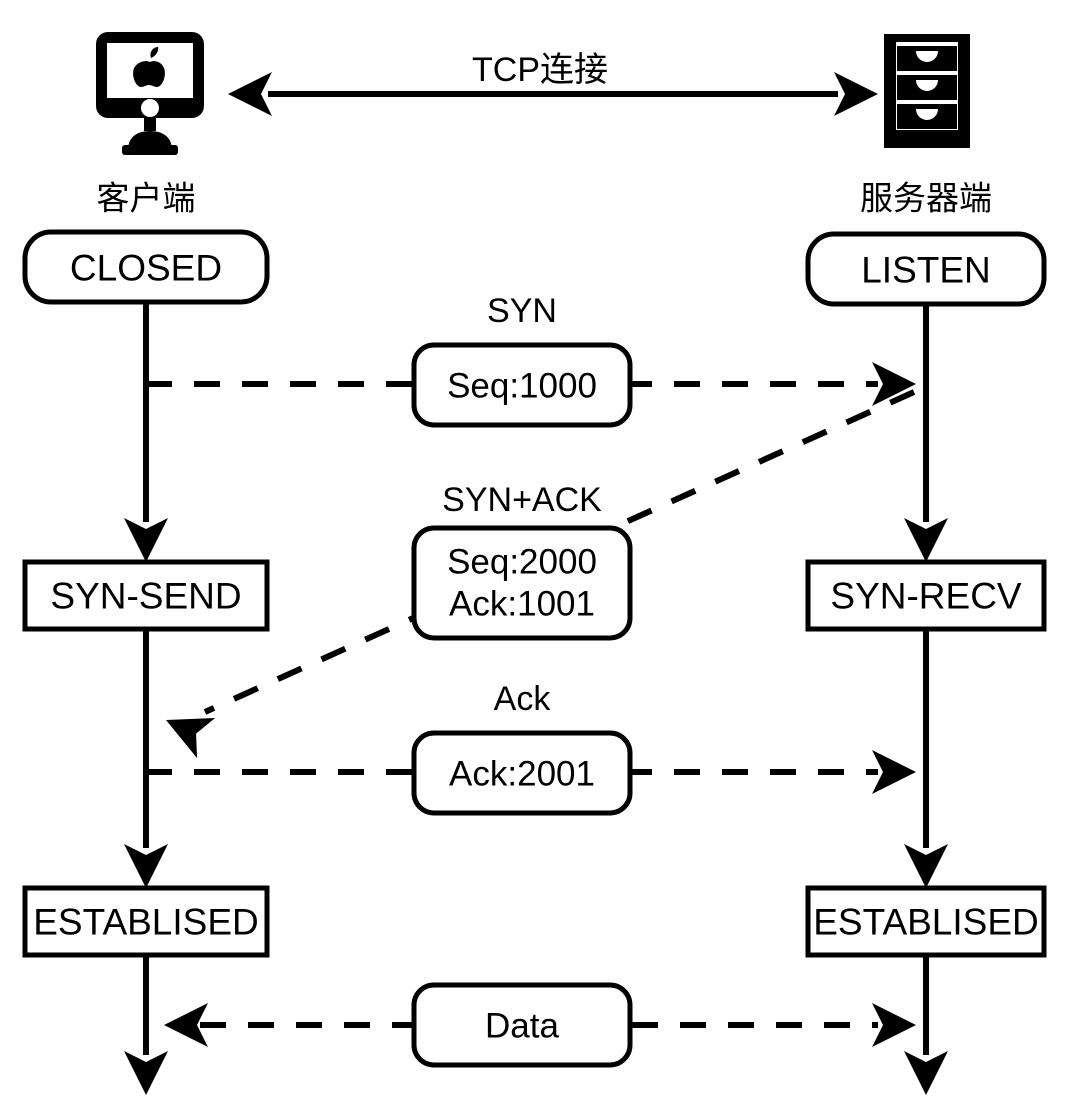 Image resolution: width=1080 pixels, height=1107 pixels. I want to click on ack-message-title: Ack, so click(523, 699).